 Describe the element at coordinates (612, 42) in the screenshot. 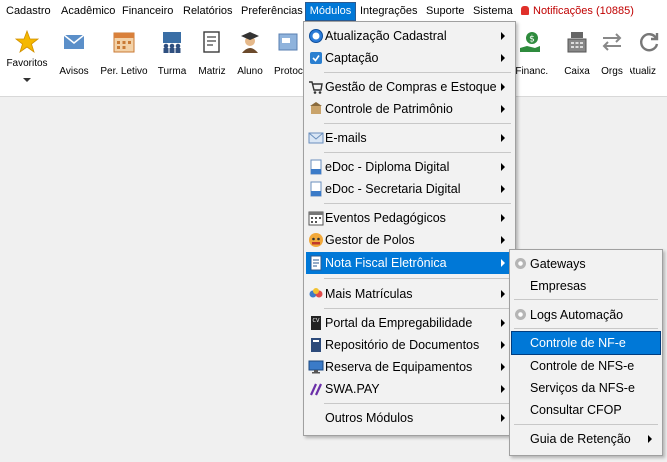

I see `swap-arrows-icon` at that location.